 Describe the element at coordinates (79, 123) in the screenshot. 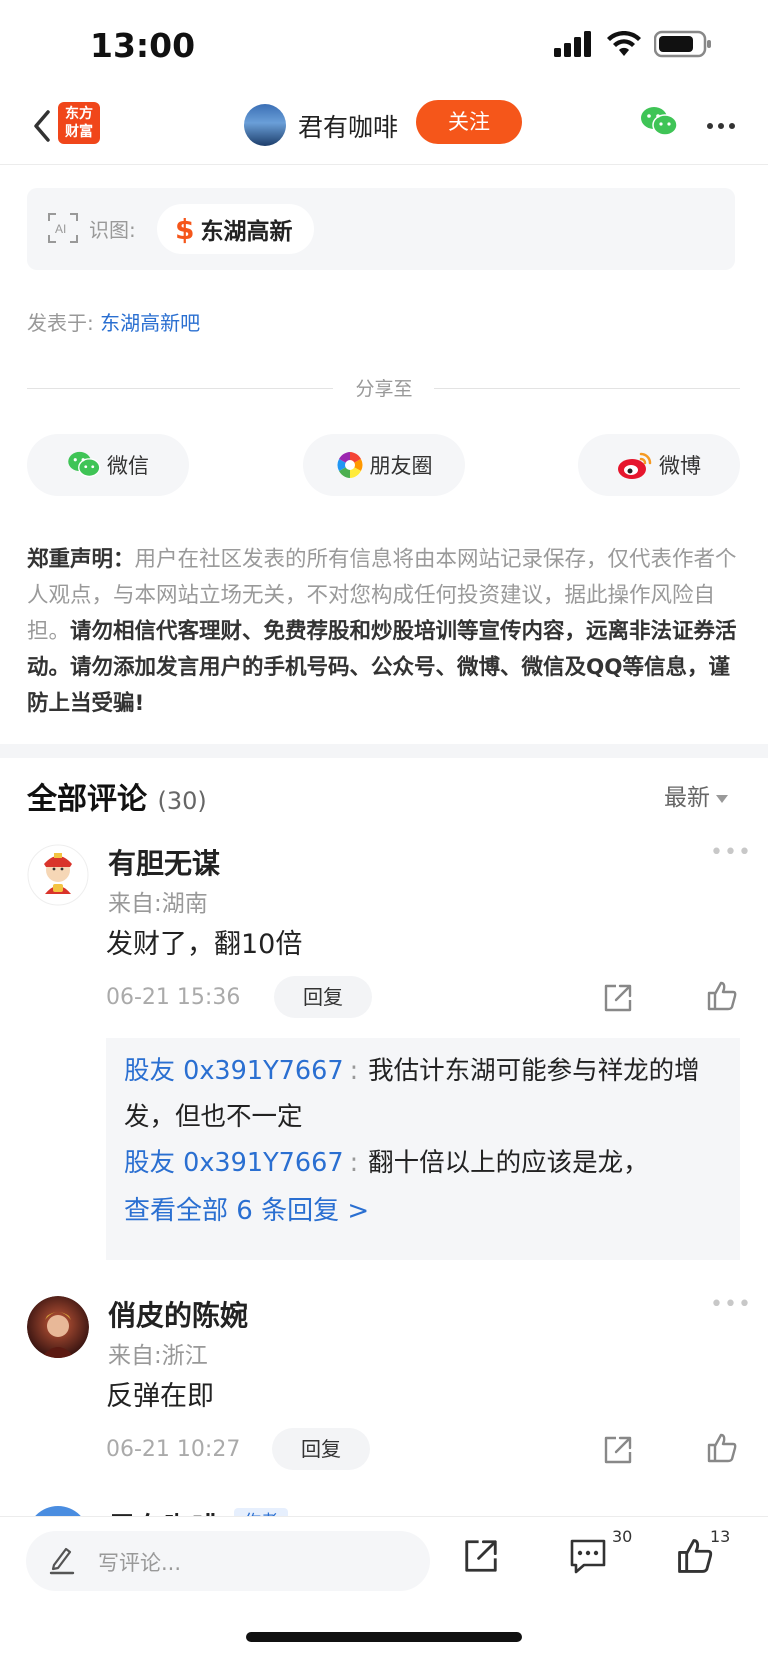

I see `eastmoney-logo: 东方 财富` at that location.